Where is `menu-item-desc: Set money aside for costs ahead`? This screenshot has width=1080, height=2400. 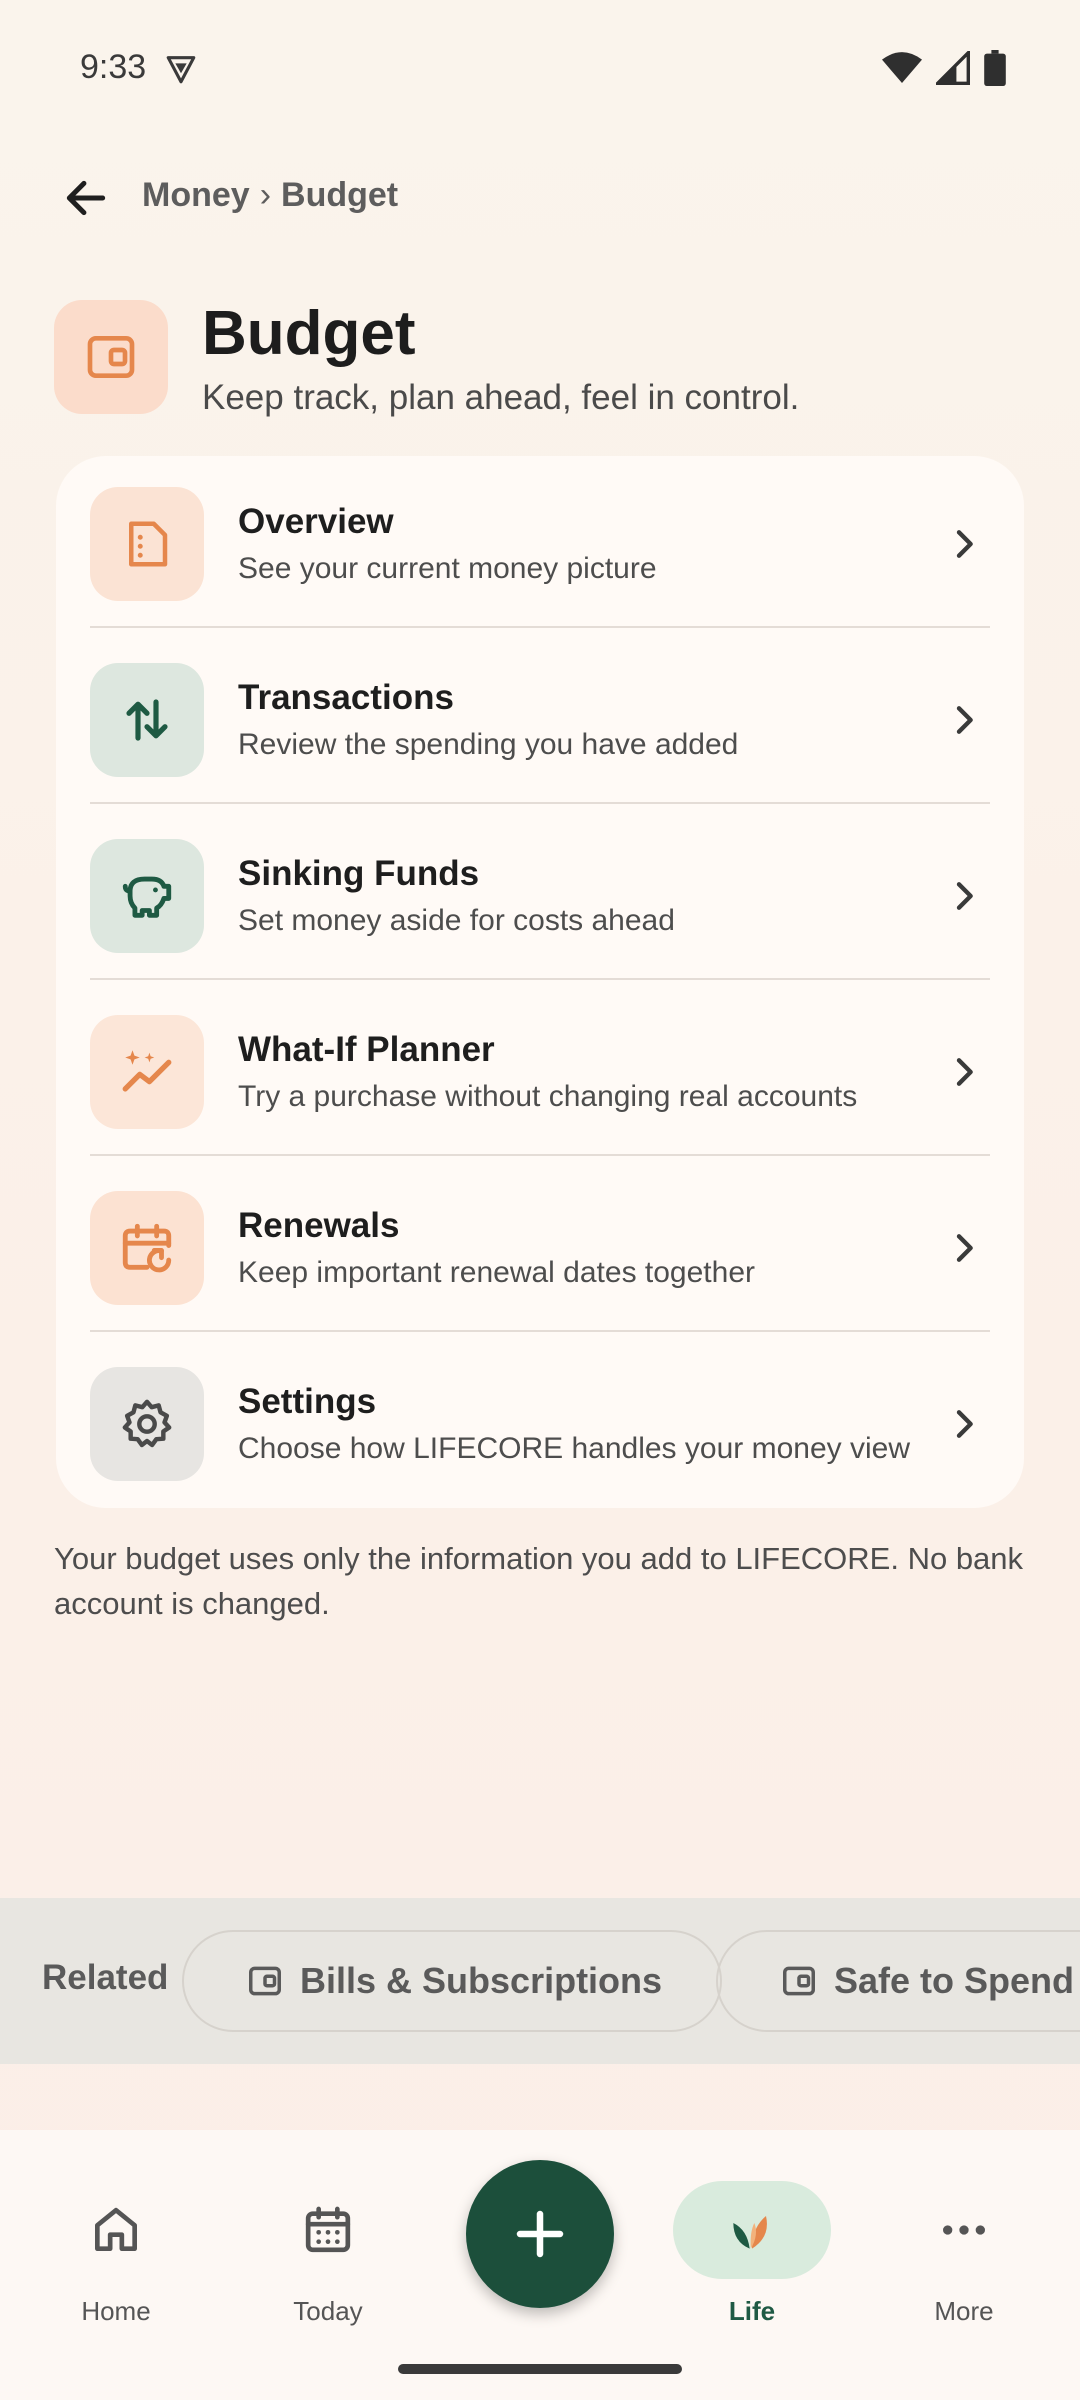
menu-item-desc: Set money aside for costs ahead is located at coordinates (456, 920).